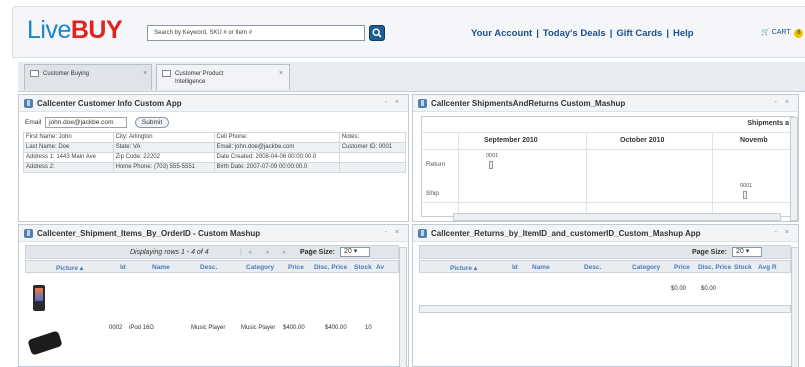 This screenshot has height=367, width=805. I want to click on search-button, so click(377, 33).